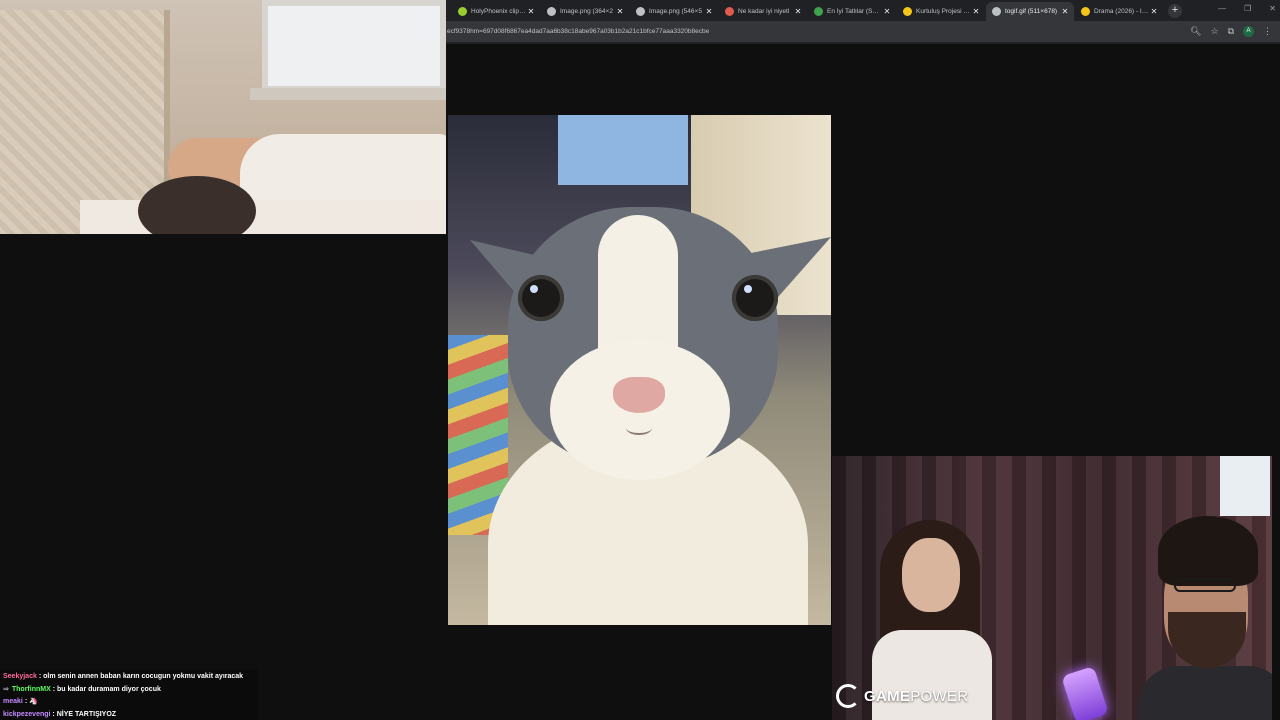  Describe the element at coordinates (1222, 8) in the screenshot. I see `minimize-button: —` at that location.